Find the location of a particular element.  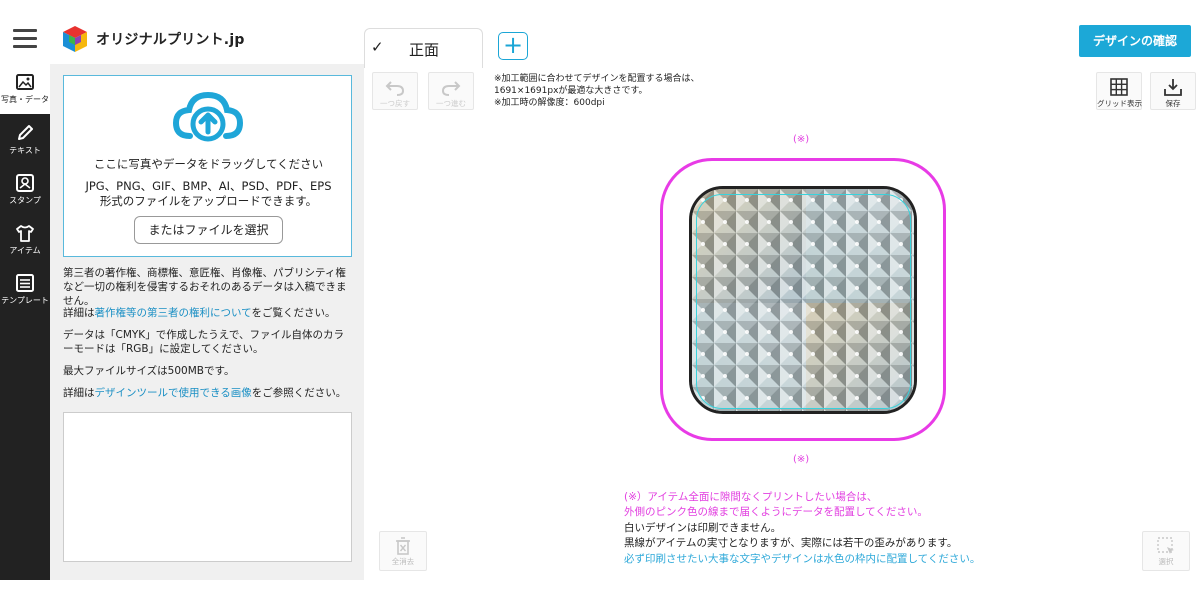

safe-area-outline is located at coordinates (803, 301).